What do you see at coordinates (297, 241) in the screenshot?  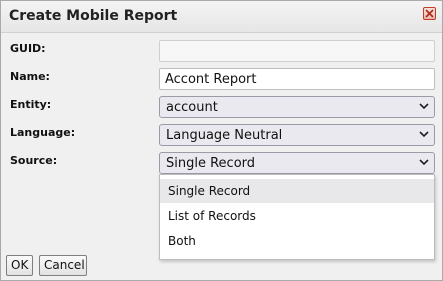 I see `dropdown-option-both: Both` at bounding box center [297, 241].